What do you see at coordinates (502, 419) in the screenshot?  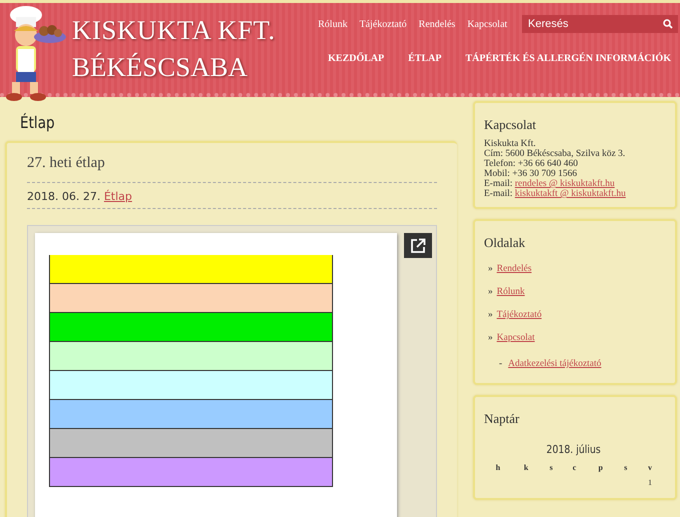 I see `widget-title: Naptár` at bounding box center [502, 419].